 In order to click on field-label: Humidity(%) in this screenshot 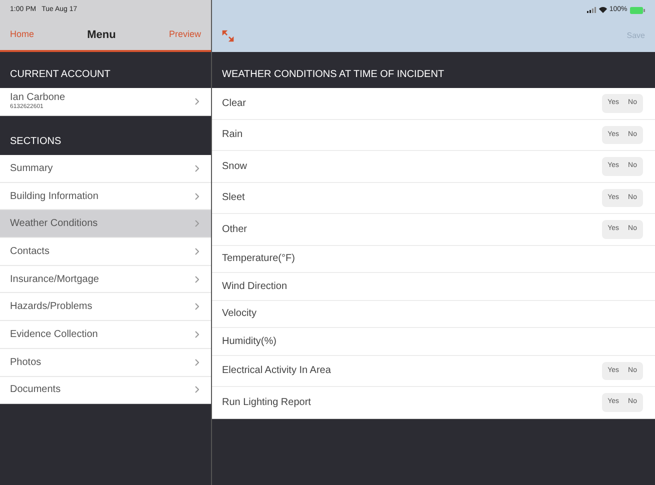, I will do `click(249, 341)`.